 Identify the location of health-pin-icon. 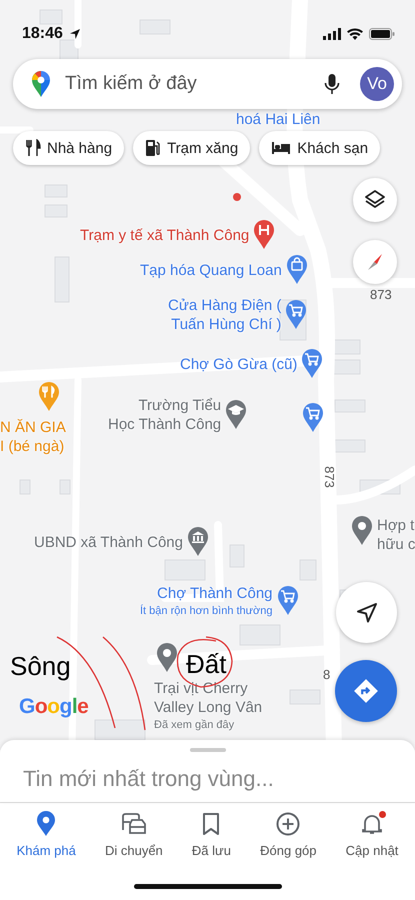
(264, 235).